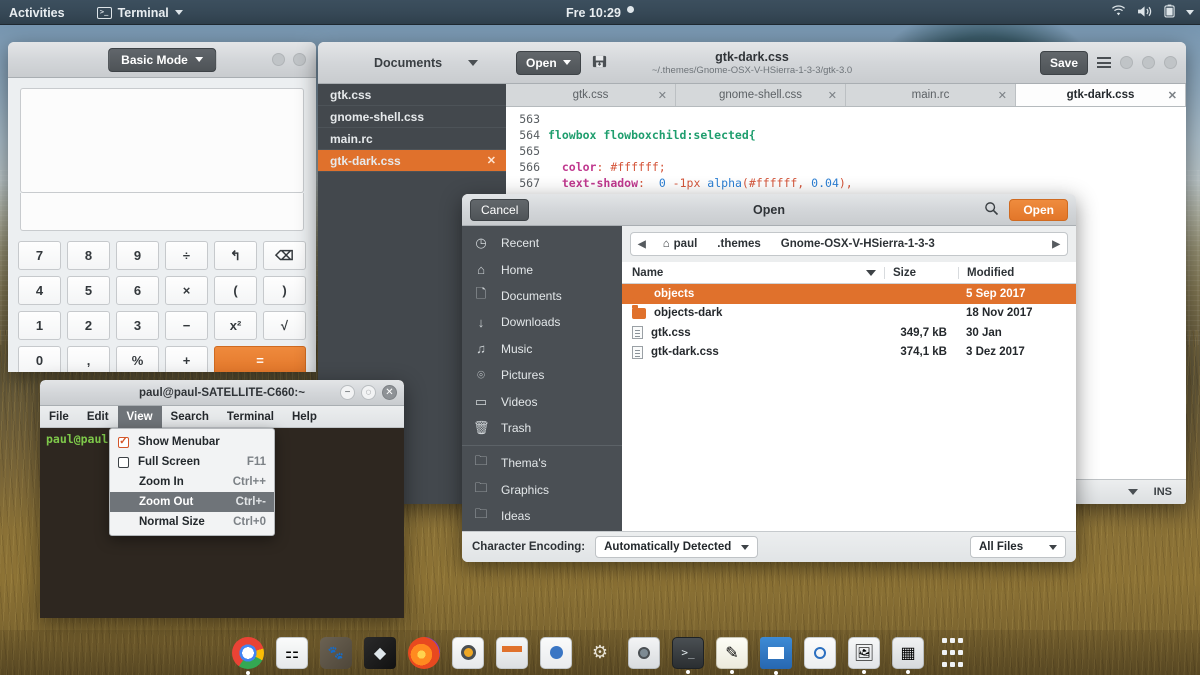 The height and width of the screenshot is (675, 1200). I want to click on dock-item-calculator: ▦, so click(908, 655).